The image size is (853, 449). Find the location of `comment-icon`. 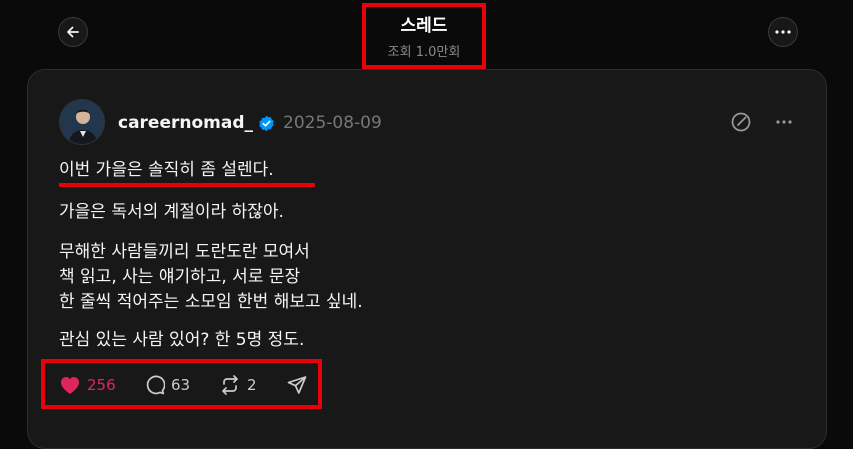

comment-icon is located at coordinates (155, 385).